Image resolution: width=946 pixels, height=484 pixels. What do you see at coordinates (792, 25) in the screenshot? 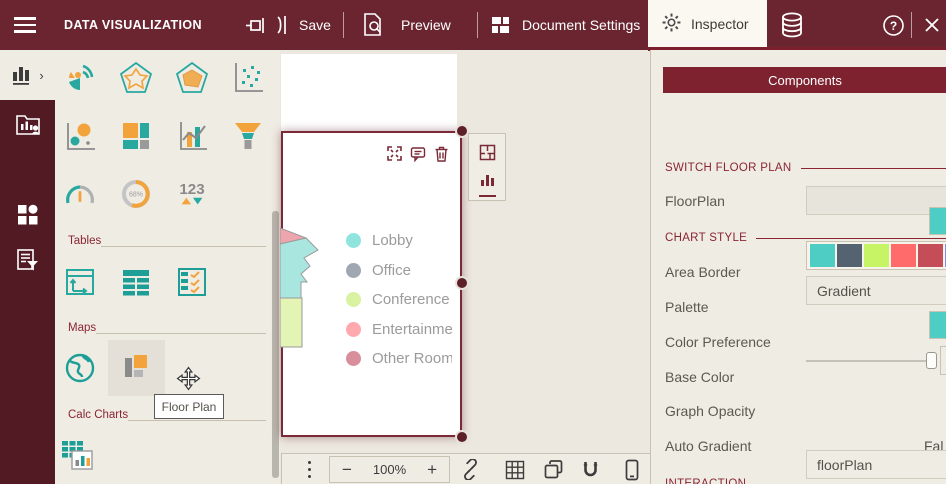
I see `database-icon` at bounding box center [792, 25].